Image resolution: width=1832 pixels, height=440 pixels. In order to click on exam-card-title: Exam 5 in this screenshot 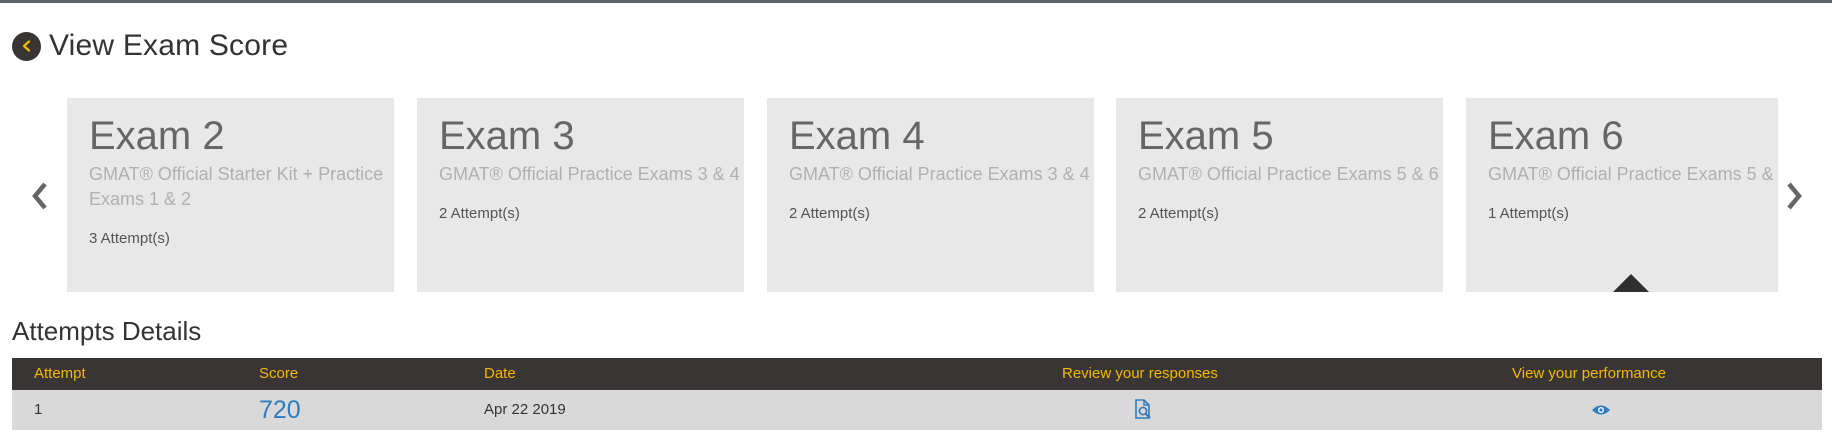, I will do `click(1206, 136)`.